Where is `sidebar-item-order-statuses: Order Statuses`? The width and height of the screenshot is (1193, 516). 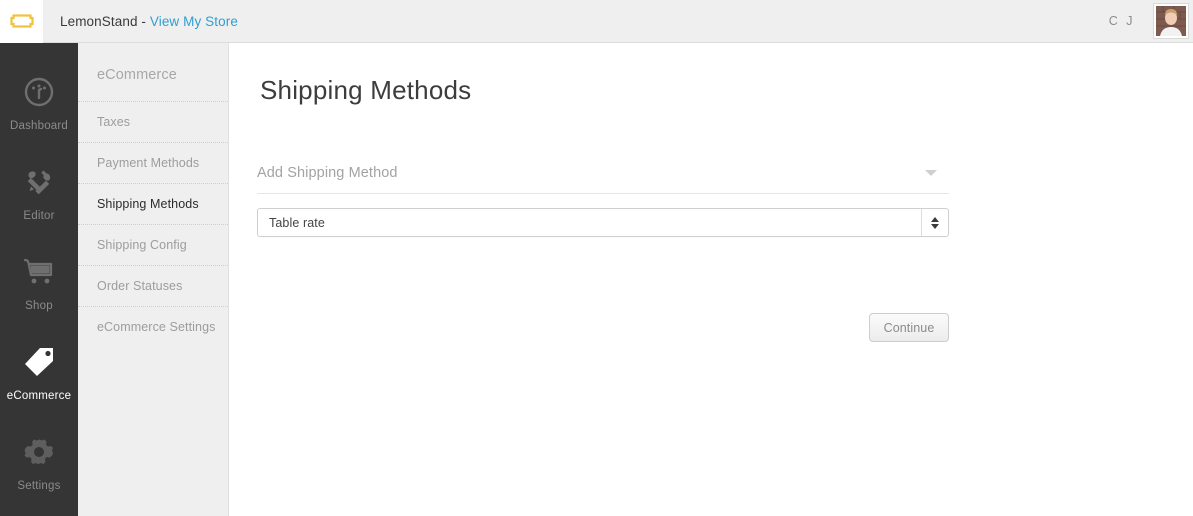
sidebar-item-order-statuses: Order Statuses is located at coordinates (153, 285).